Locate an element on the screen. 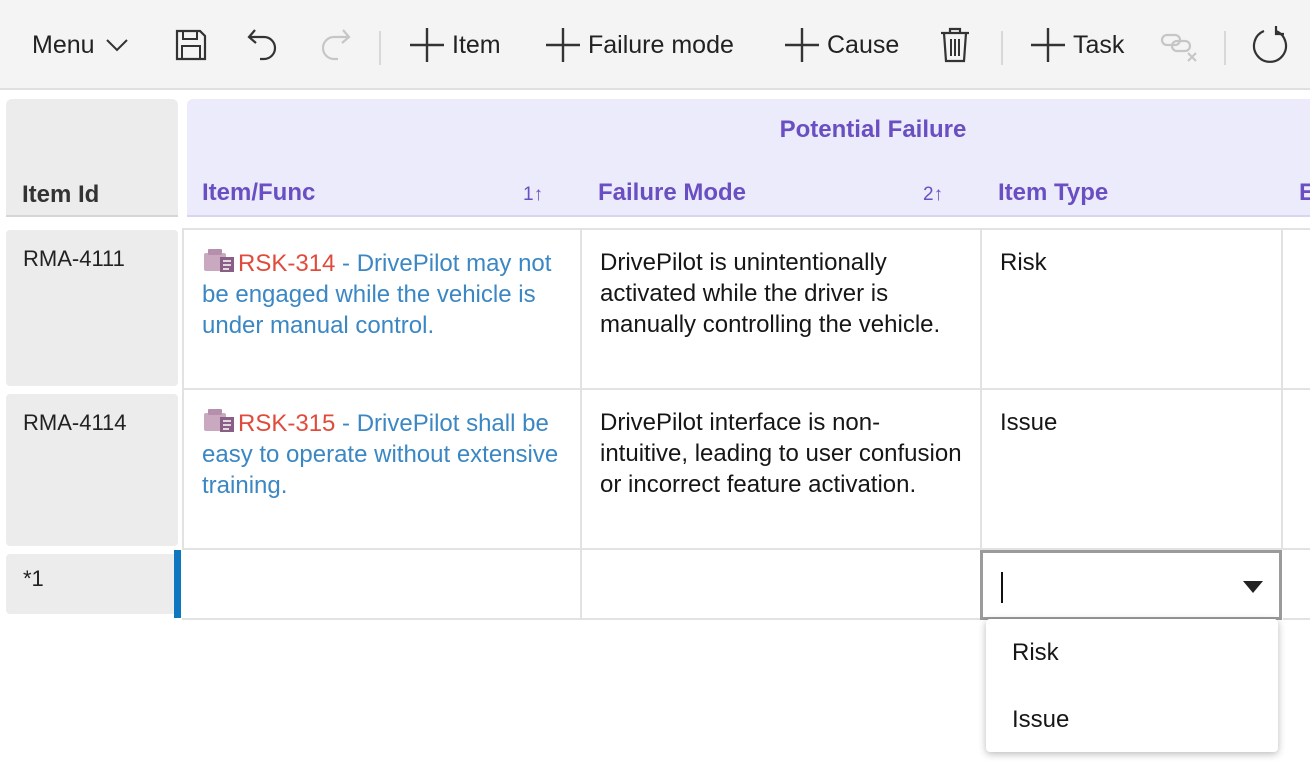 The image size is (1310, 766). dropdown-option-issue: Issue is located at coordinates (1132, 719).